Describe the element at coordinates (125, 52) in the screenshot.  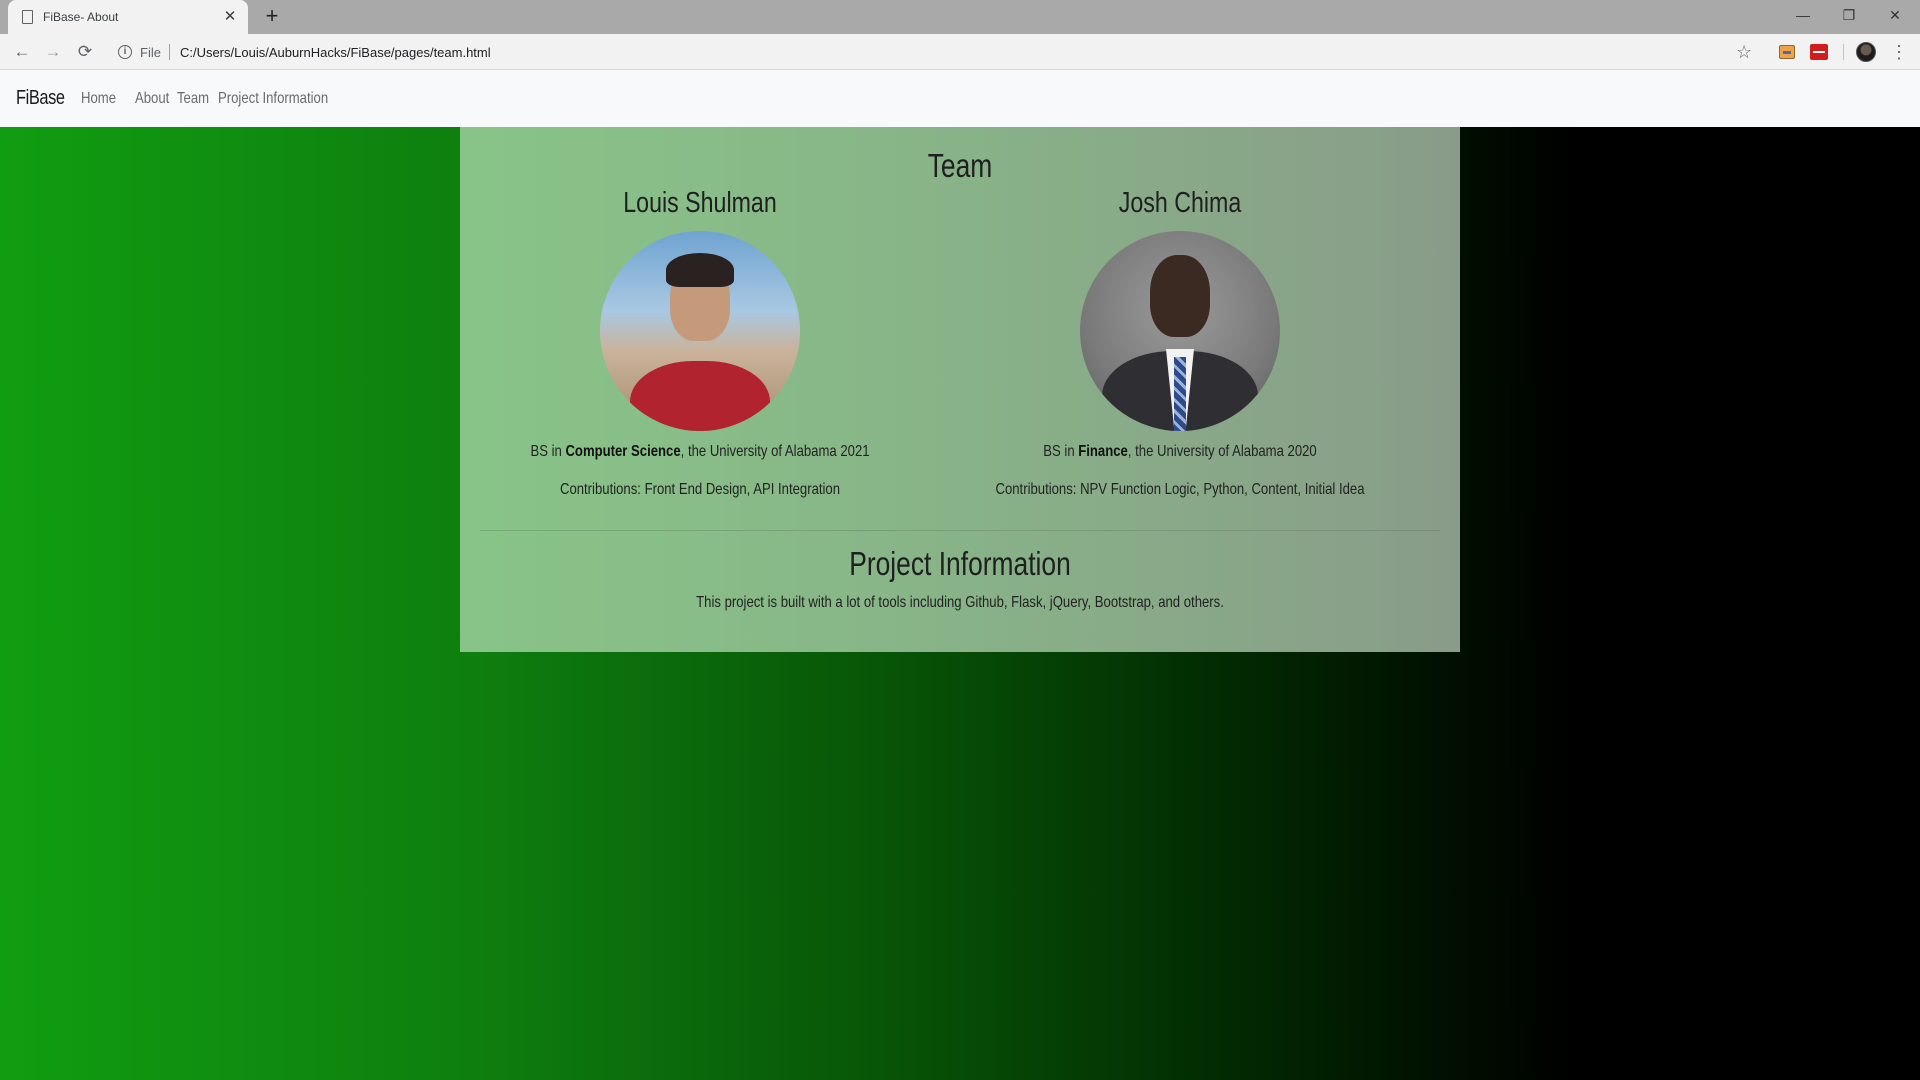
I see `info-icon: i` at that location.